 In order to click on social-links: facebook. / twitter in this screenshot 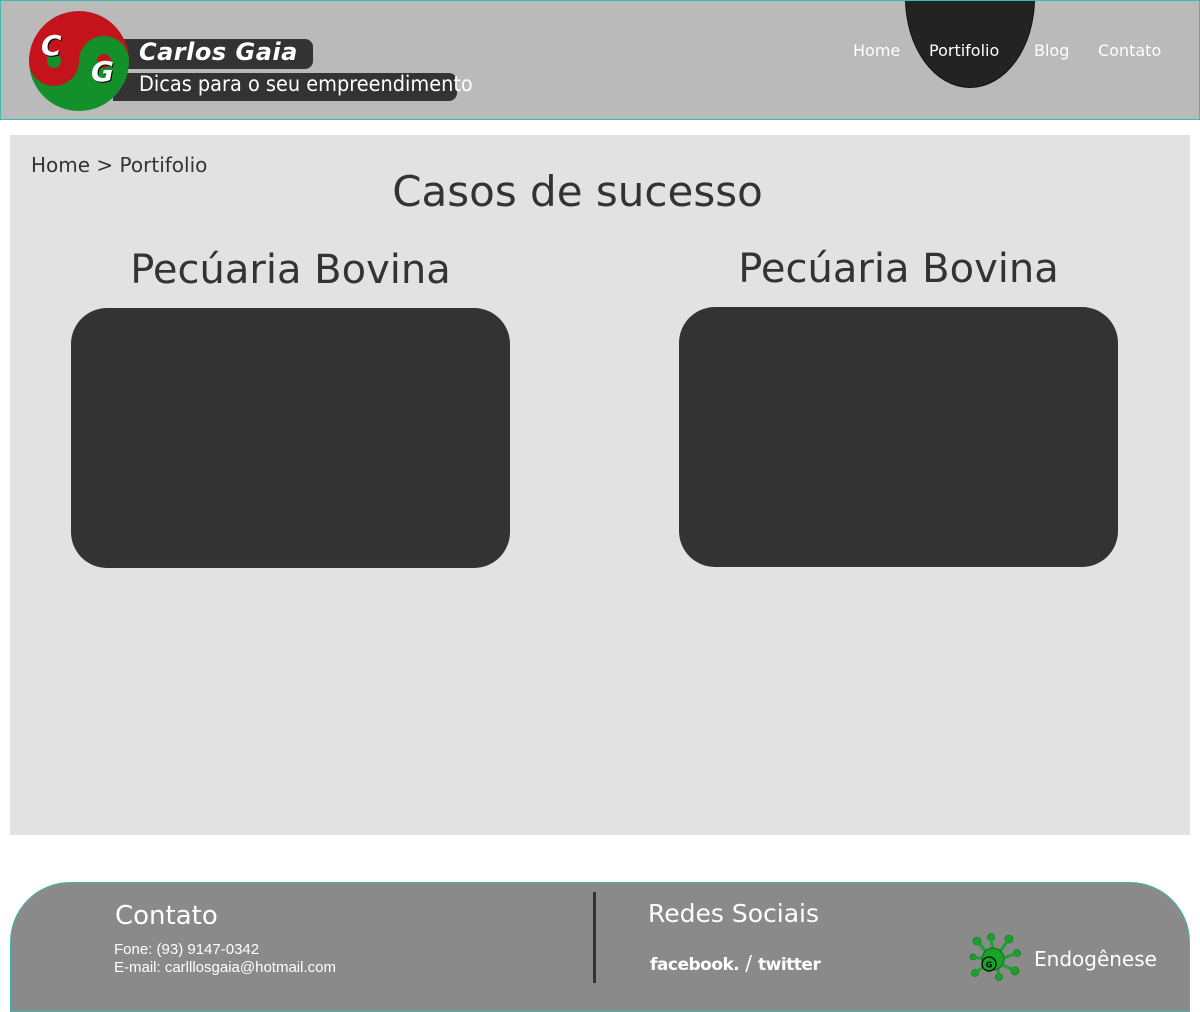, I will do `click(735, 964)`.